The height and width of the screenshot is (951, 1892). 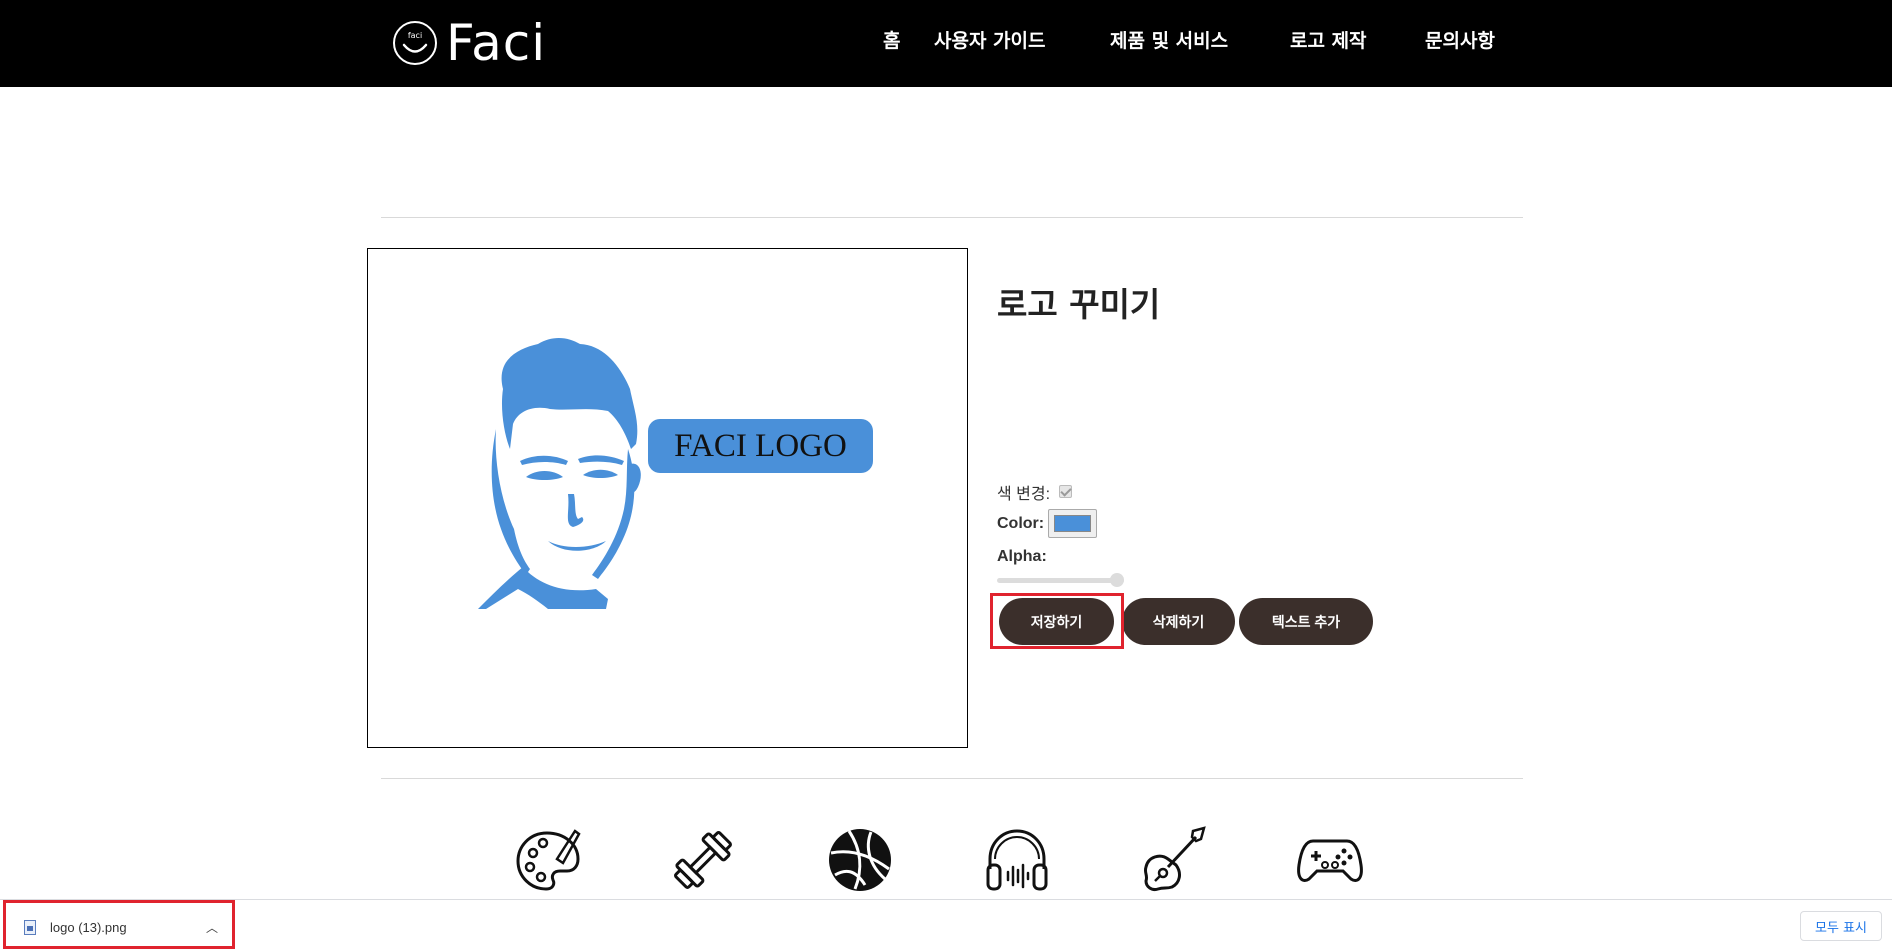 What do you see at coordinates (703, 860) in the screenshot?
I see `dumbbell-icon` at bounding box center [703, 860].